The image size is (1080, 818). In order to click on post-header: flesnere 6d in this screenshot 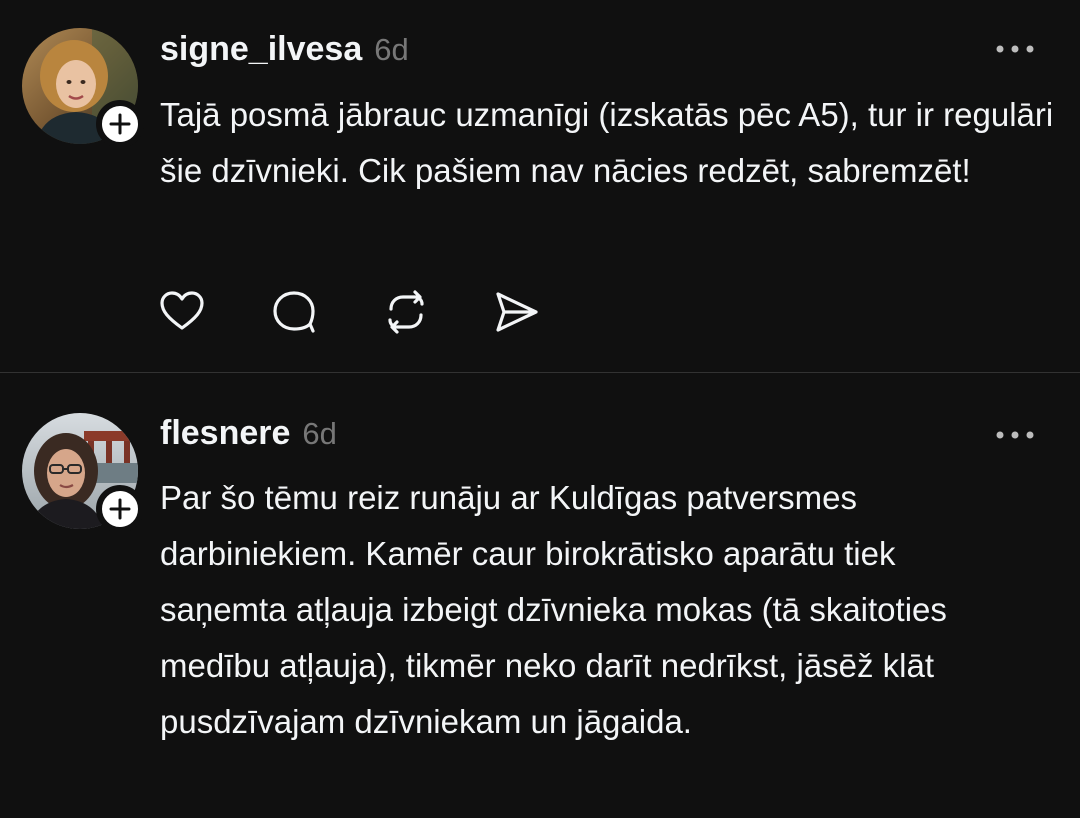, I will do `click(248, 433)`.